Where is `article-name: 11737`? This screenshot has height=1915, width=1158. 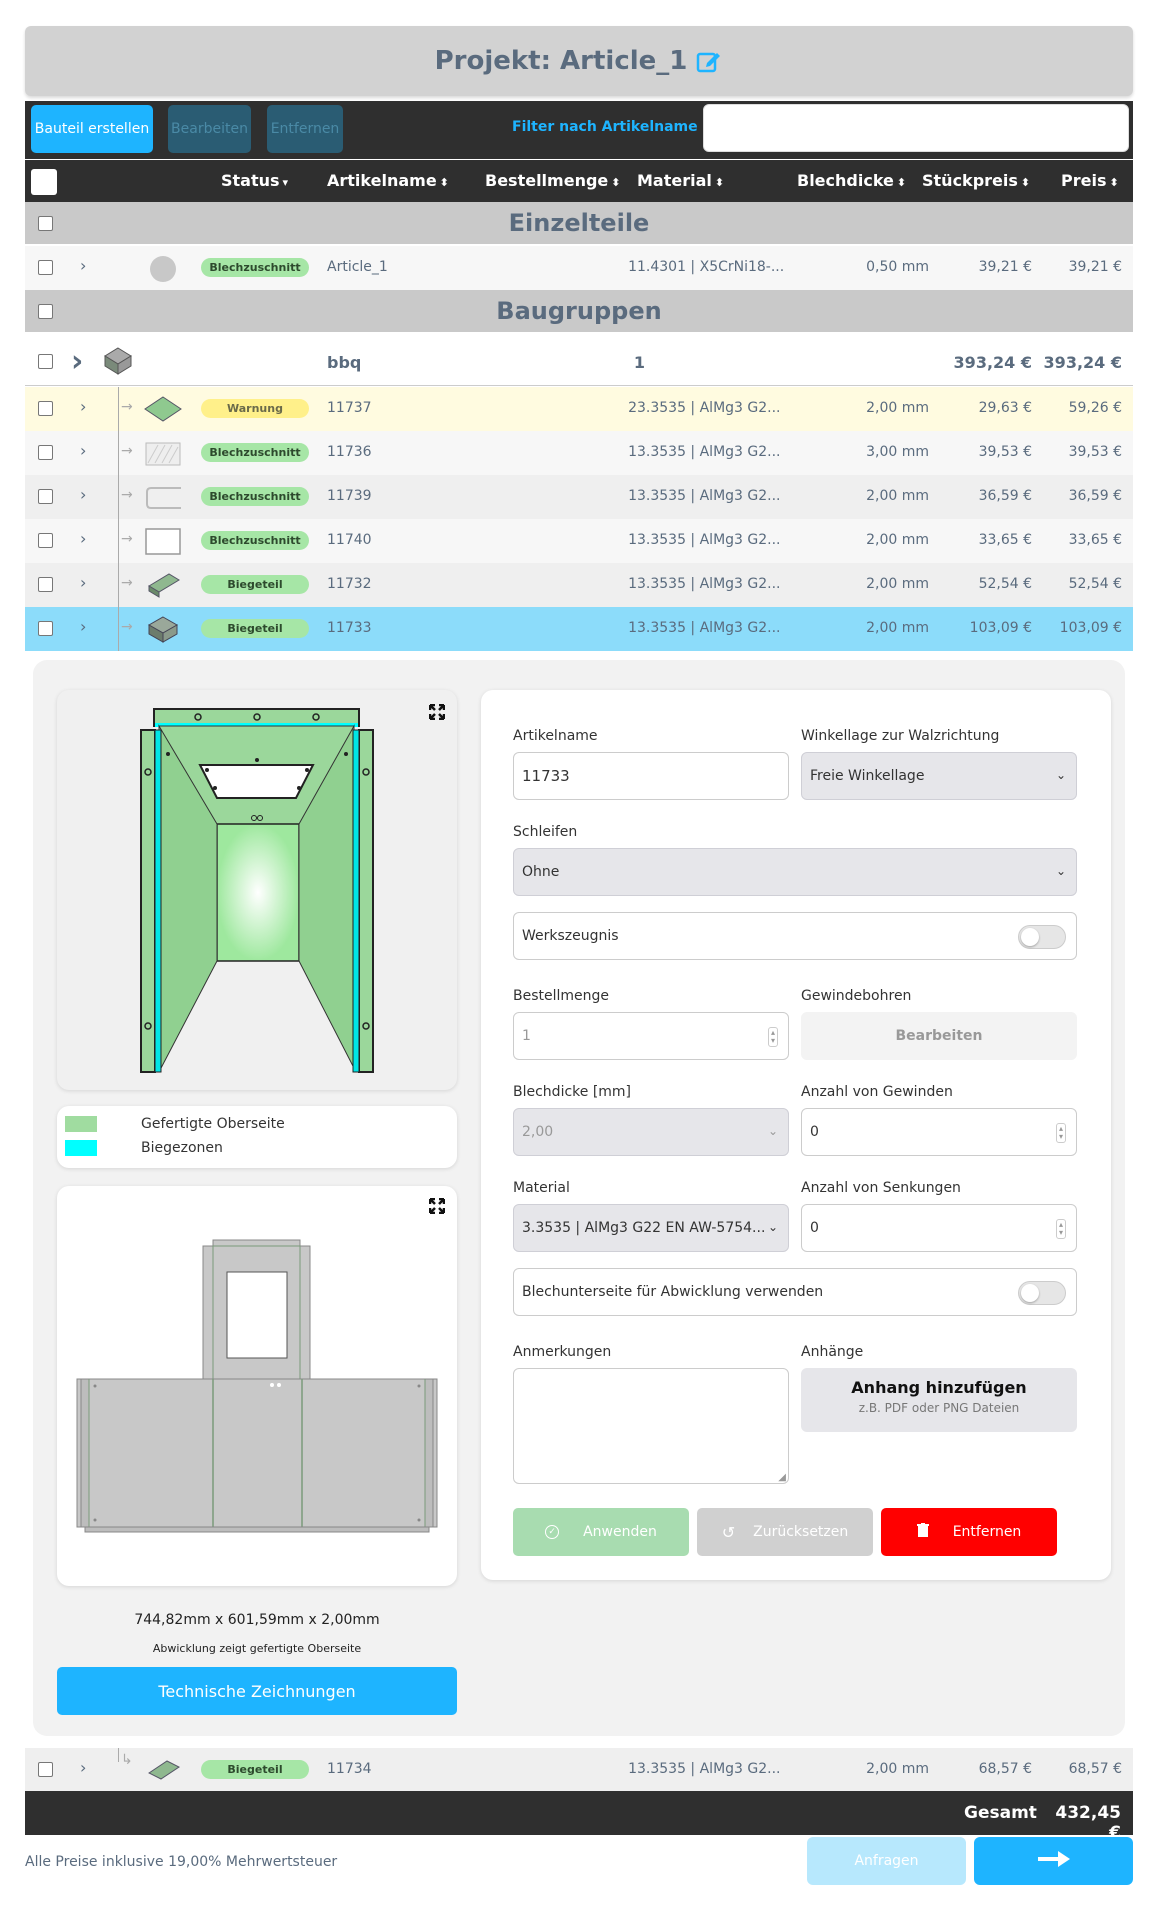 article-name: 11737 is located at coordinates (349, 408).